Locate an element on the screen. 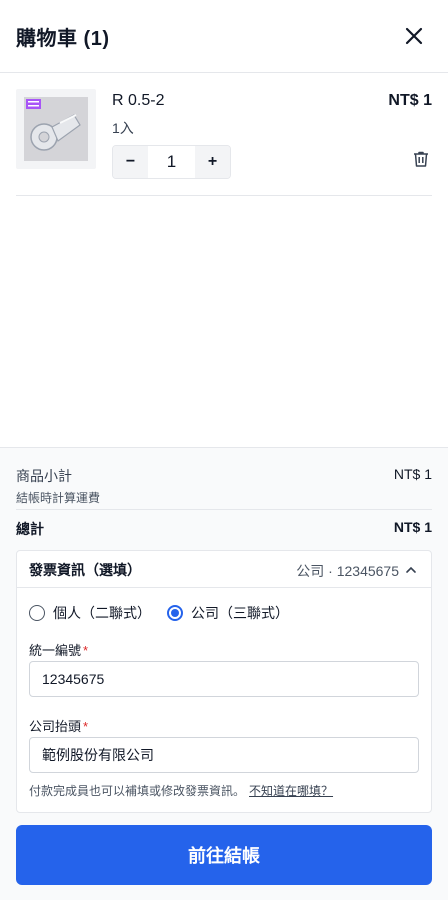  trash-icon is located at coordinates (421, 159).